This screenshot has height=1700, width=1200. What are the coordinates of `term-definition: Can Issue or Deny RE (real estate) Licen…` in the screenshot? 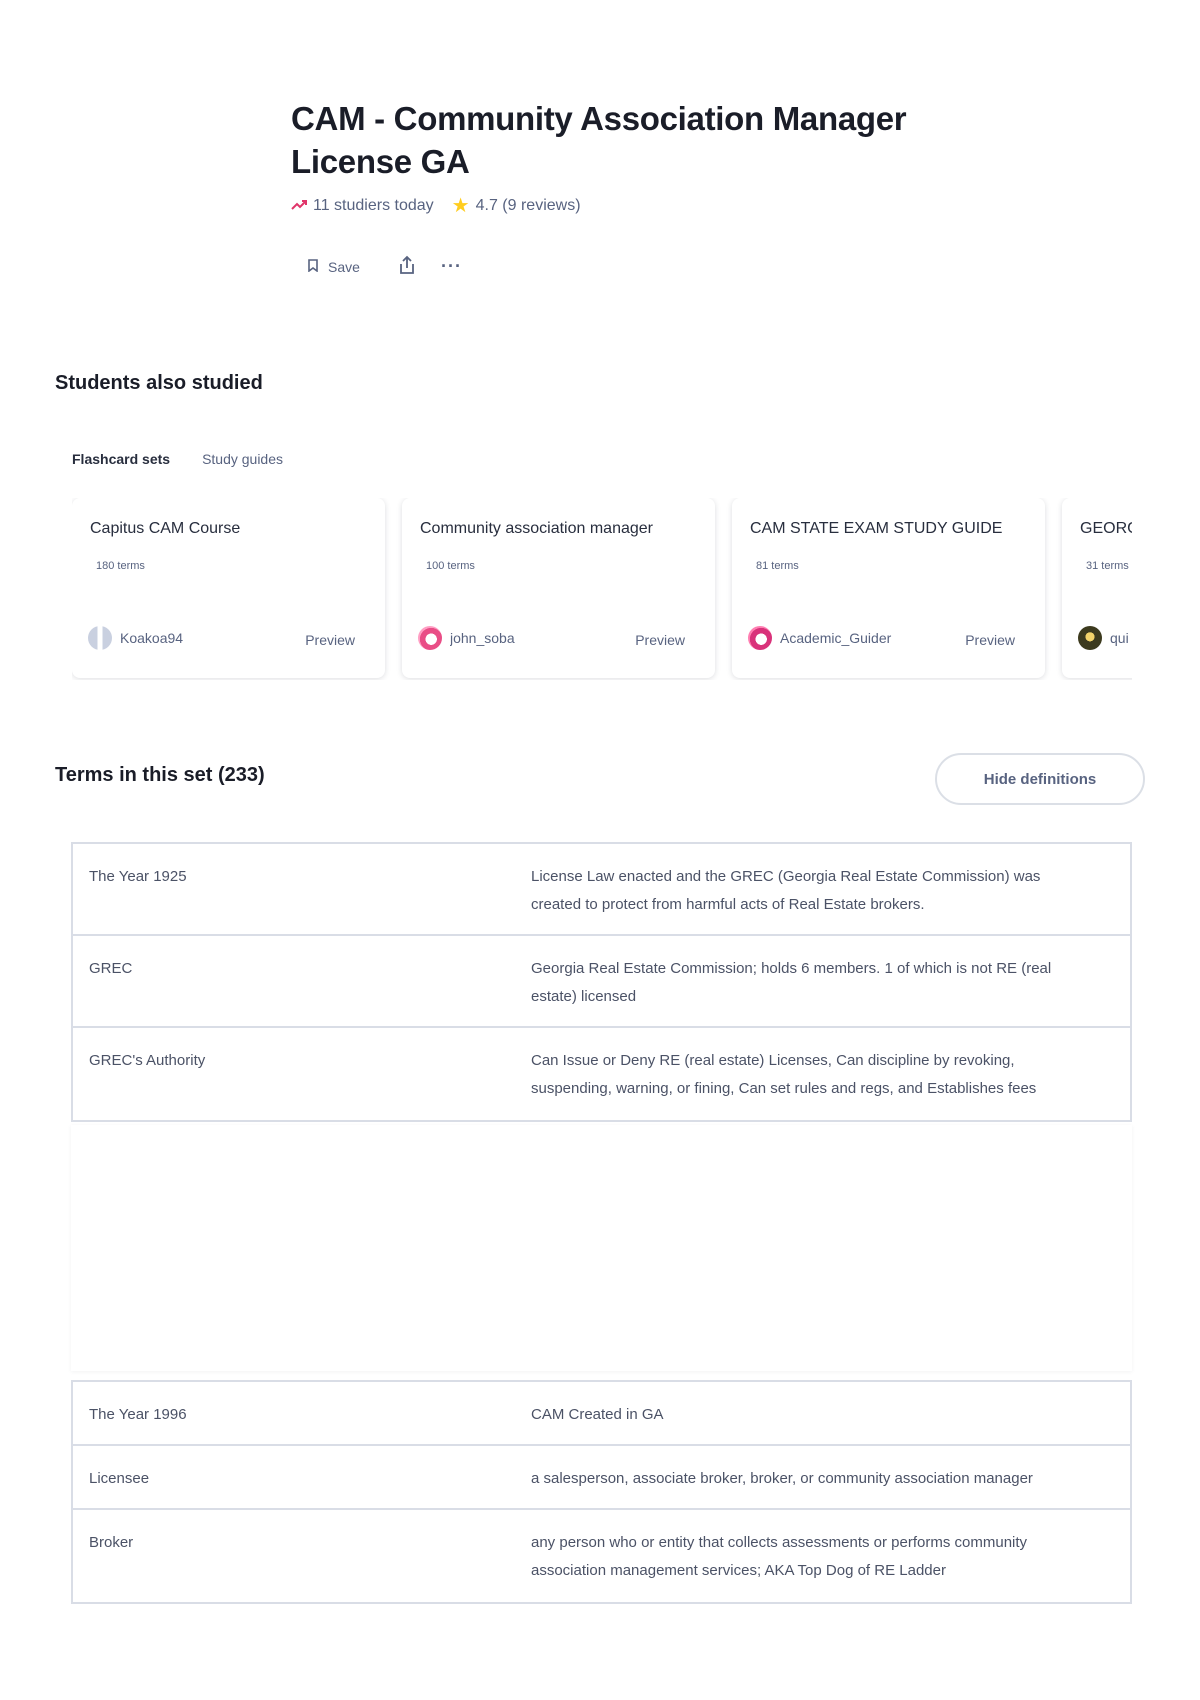 It's located at (784, 1074).